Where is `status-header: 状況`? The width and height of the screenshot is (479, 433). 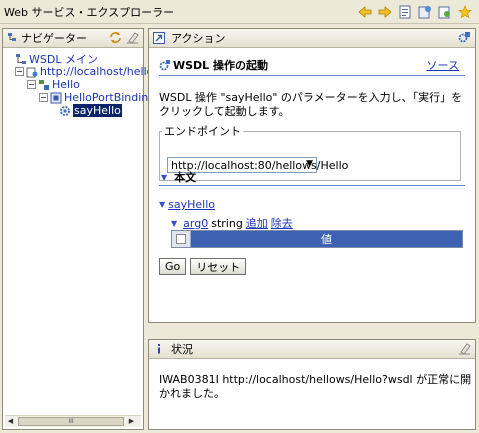 status-header: 状況 is located at coordinates (312, 349).